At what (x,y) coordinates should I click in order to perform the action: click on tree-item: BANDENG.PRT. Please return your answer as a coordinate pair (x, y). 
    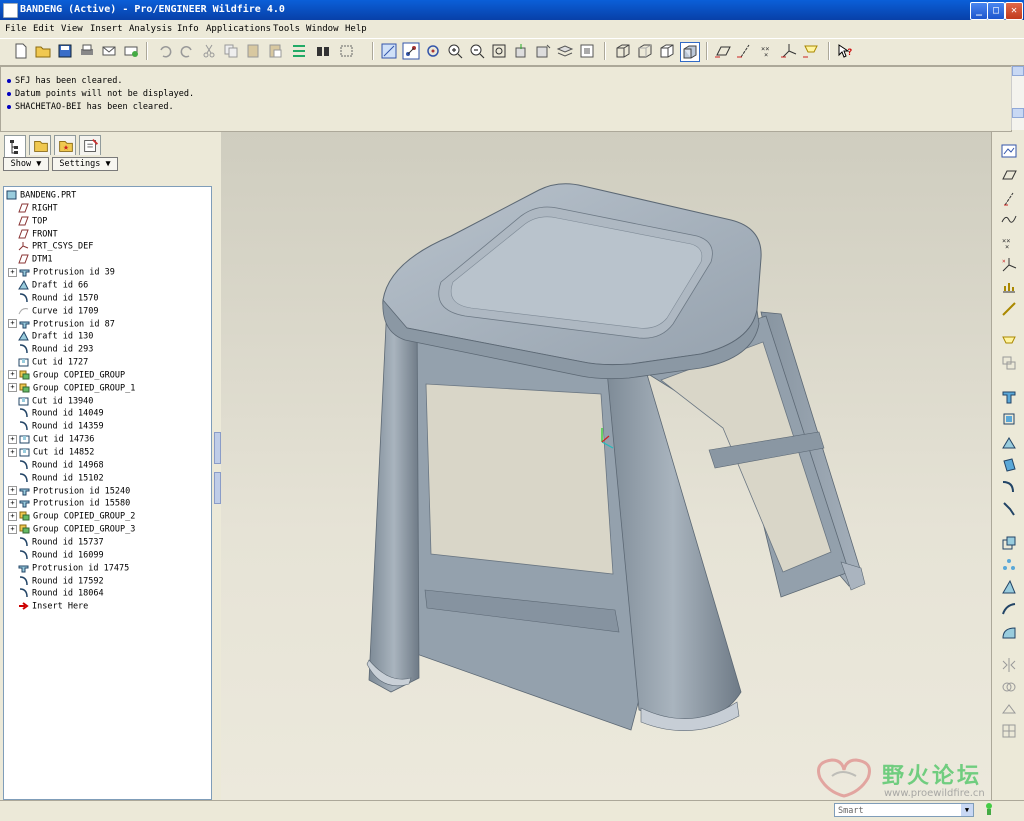
    Looking at the image, I should click on (41, 196).